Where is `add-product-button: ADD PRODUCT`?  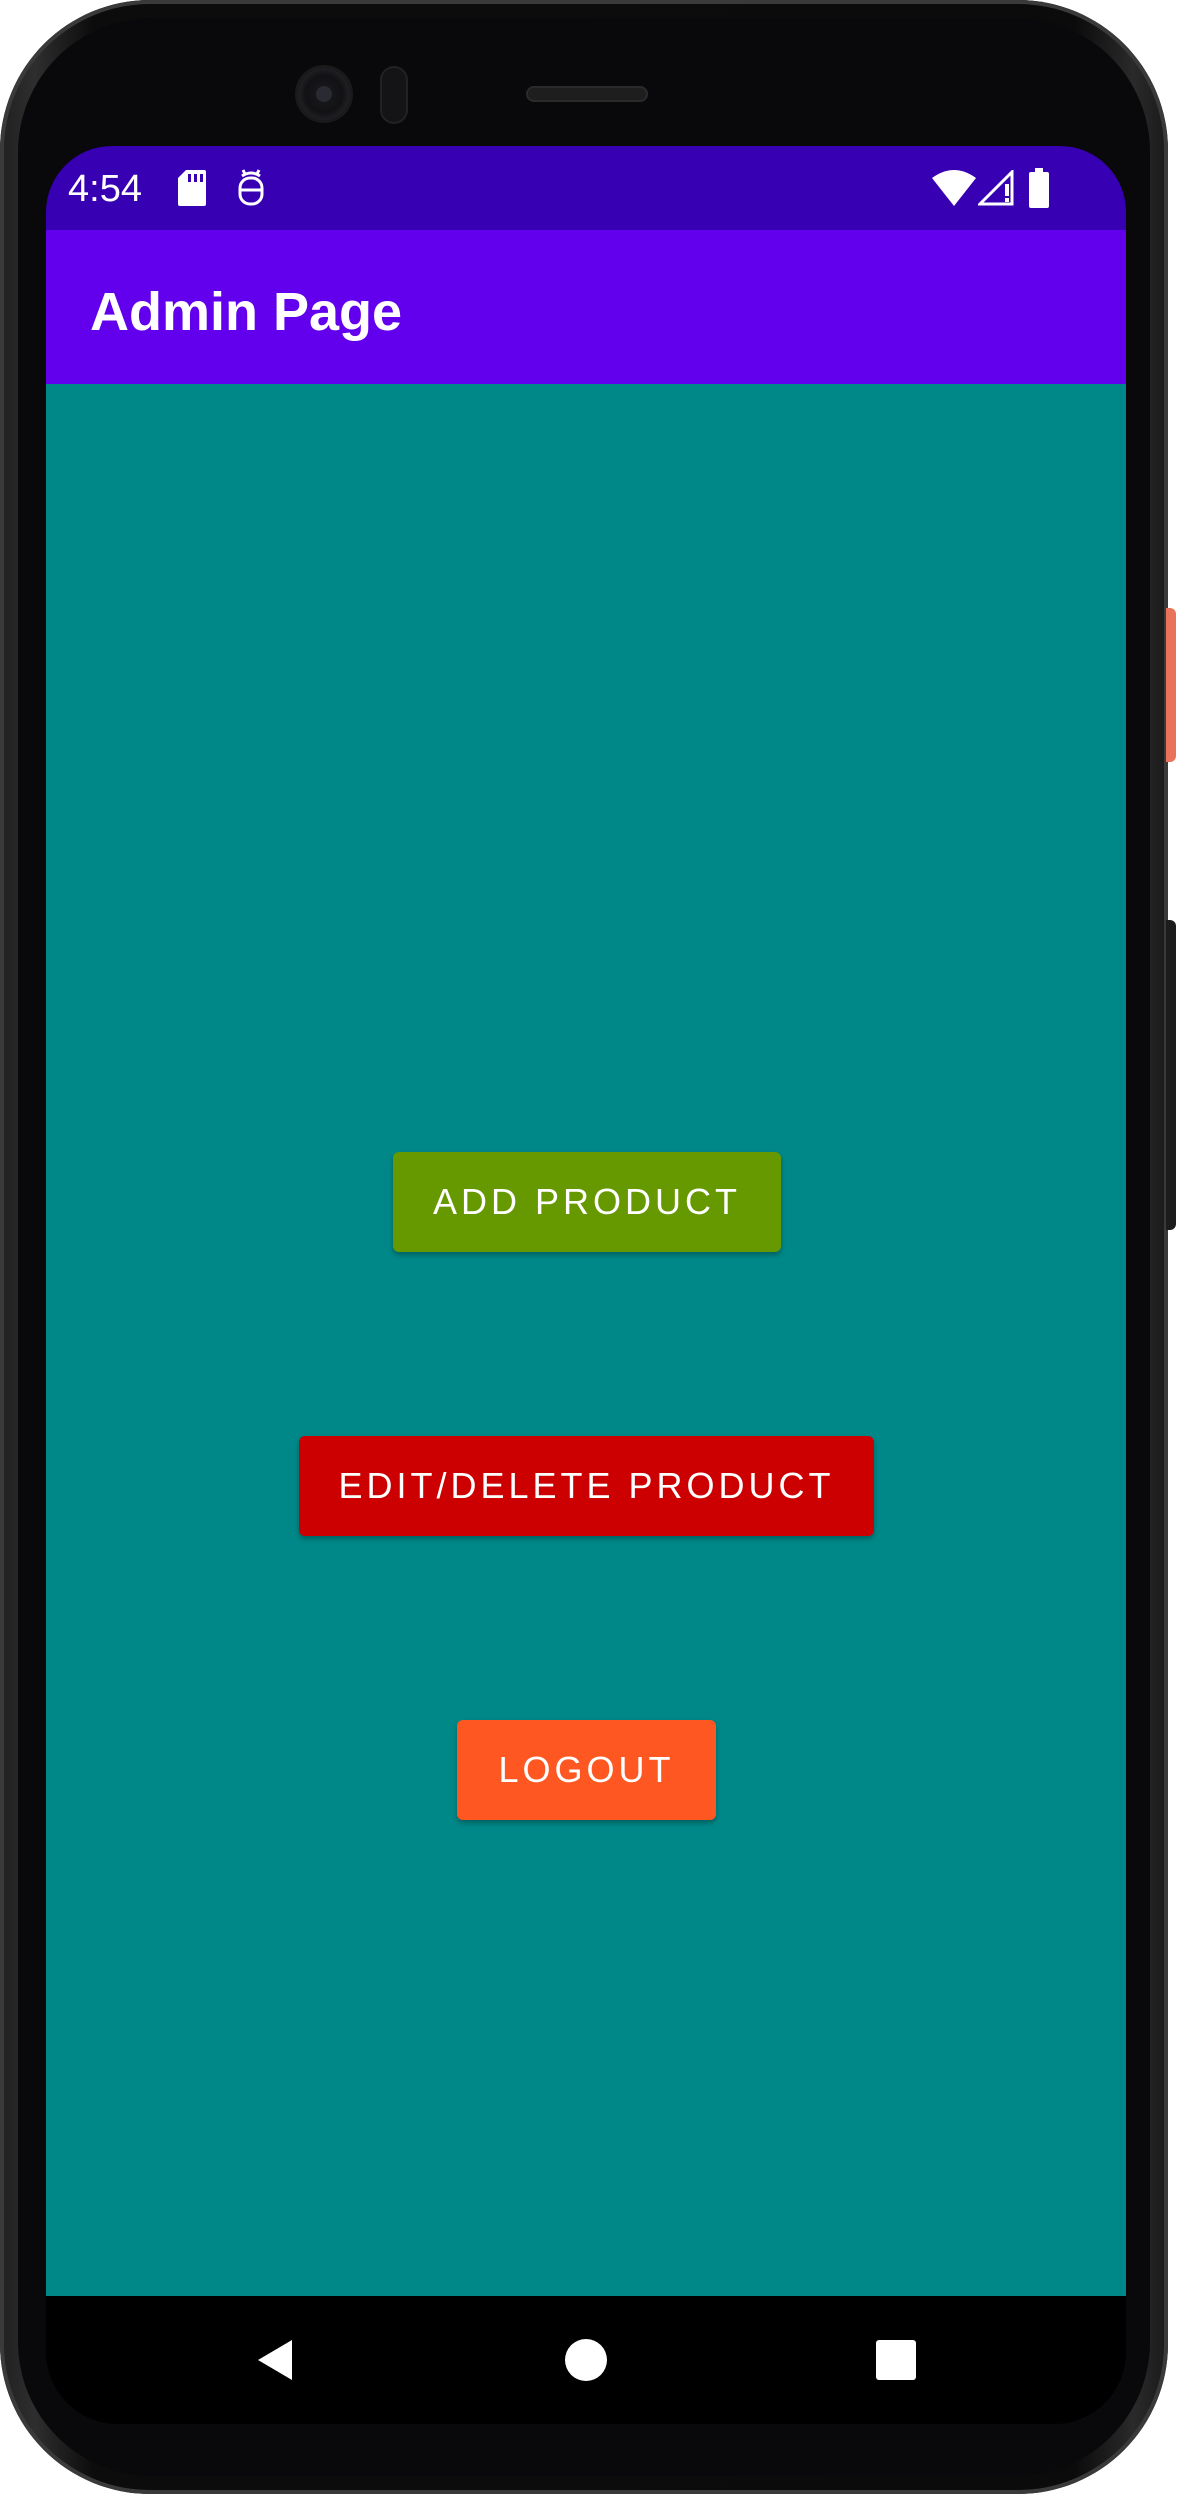
add-product-button: ADD PRODUCT is located at coordinates (587, 1202).